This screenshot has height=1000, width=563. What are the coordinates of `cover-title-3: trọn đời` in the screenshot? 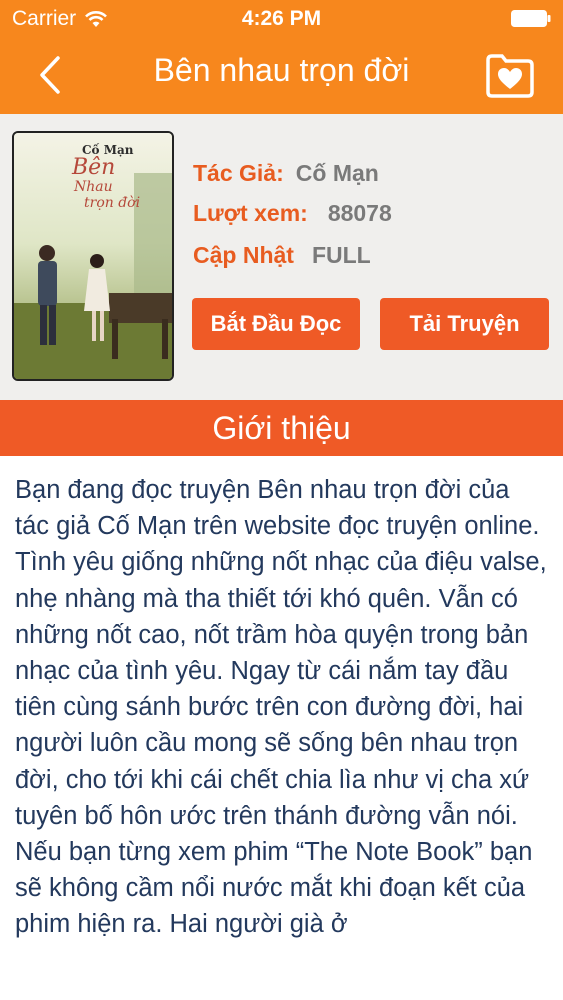 It's located at (112, 203).